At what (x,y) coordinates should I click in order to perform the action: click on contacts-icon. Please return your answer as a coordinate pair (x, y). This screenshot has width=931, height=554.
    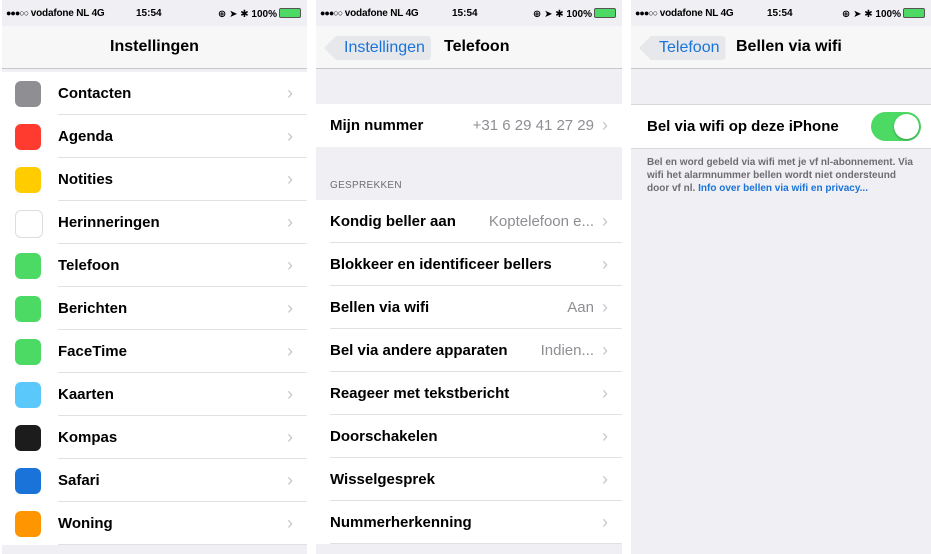
    Looking at the image, I should click on (28, 94).